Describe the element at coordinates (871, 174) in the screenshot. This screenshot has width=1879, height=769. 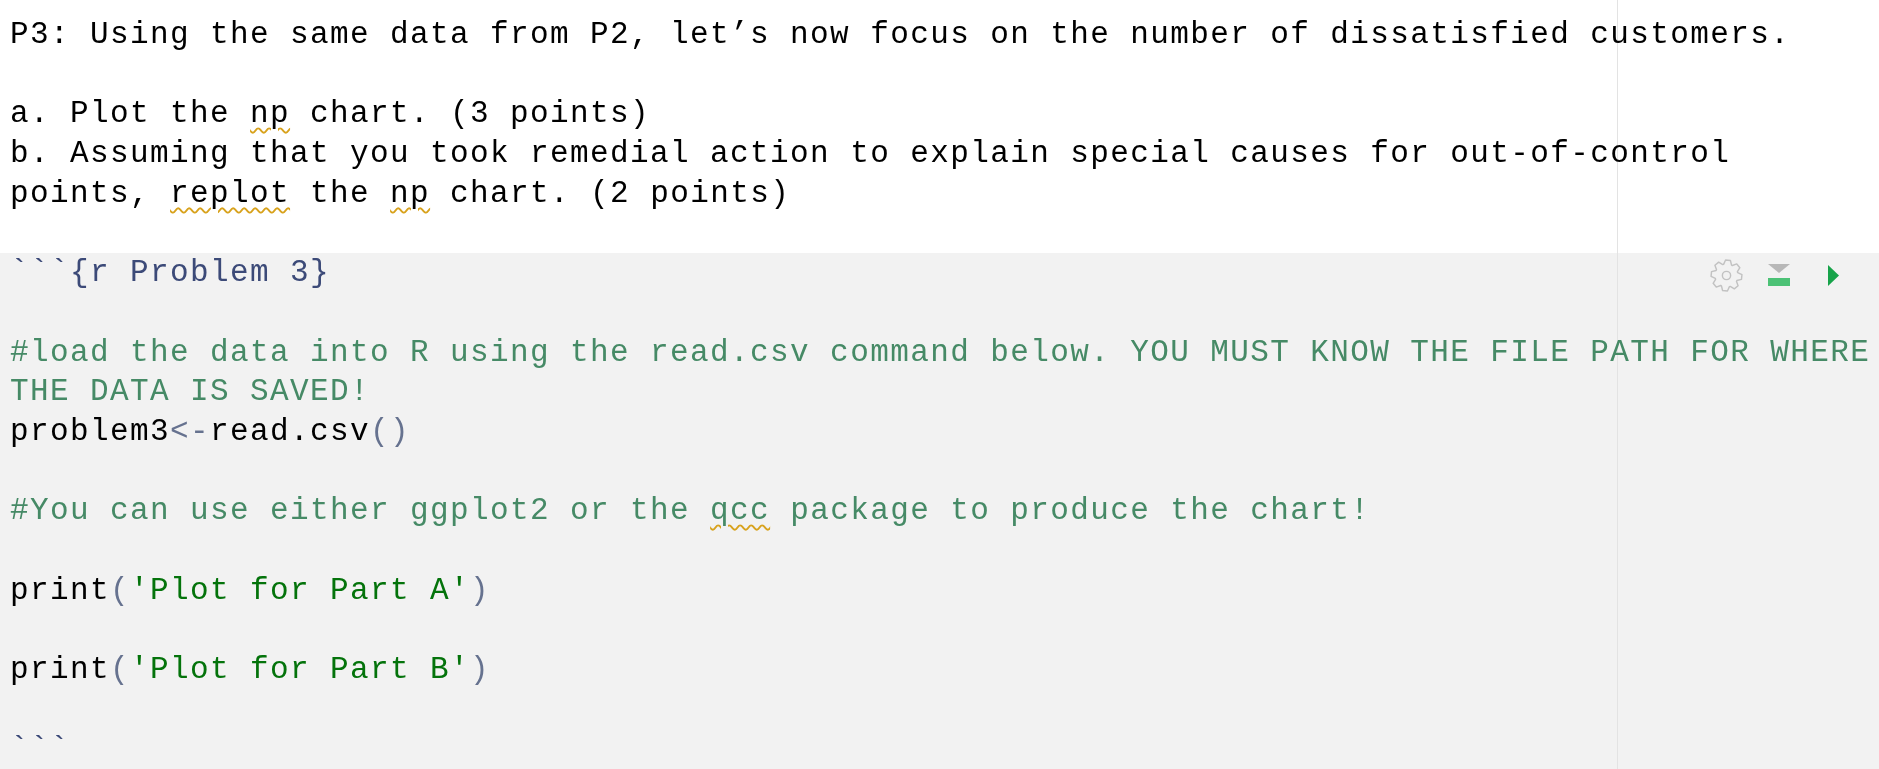
I see `instruction-text: b. Assuming that you took remedial action to explain special causes for out-of-control points, replot the np chart. (2 points)` at that location.